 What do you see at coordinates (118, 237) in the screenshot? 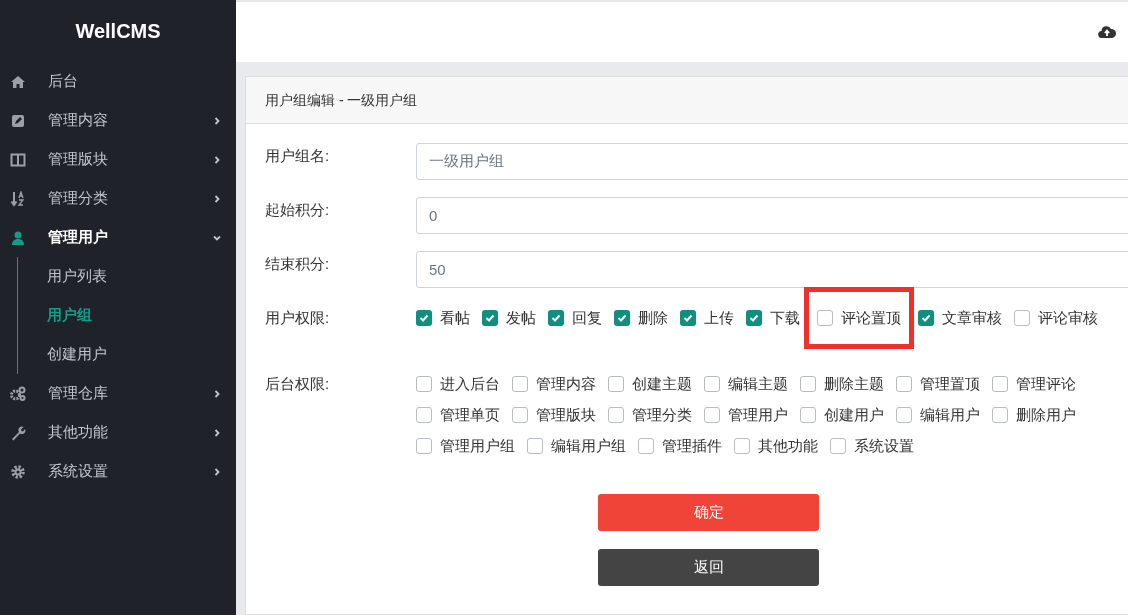
I see `sidebar-item: 管理用户` at bounding box center [118, 237].